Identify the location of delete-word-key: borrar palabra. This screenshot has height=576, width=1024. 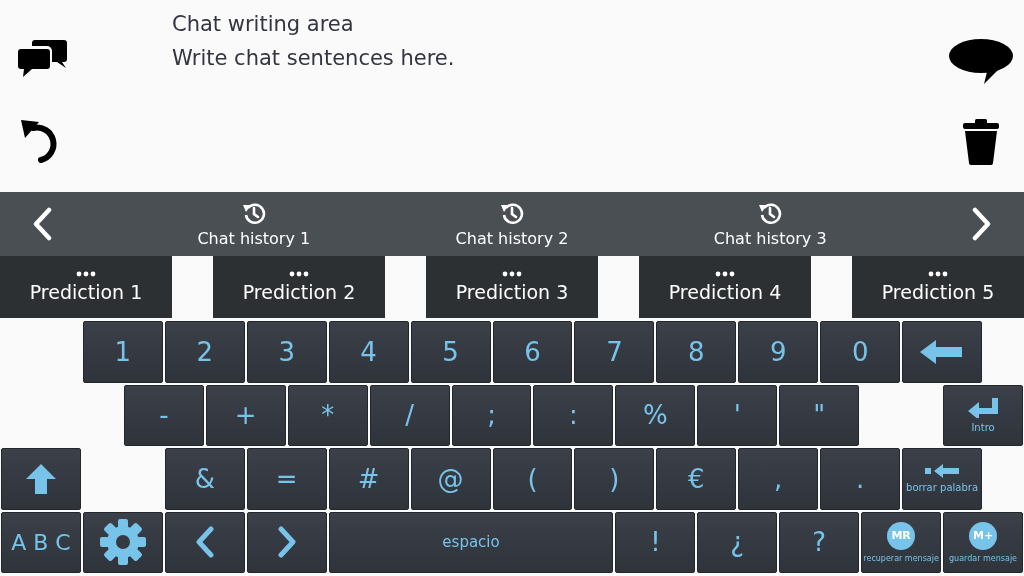
(942, 479).